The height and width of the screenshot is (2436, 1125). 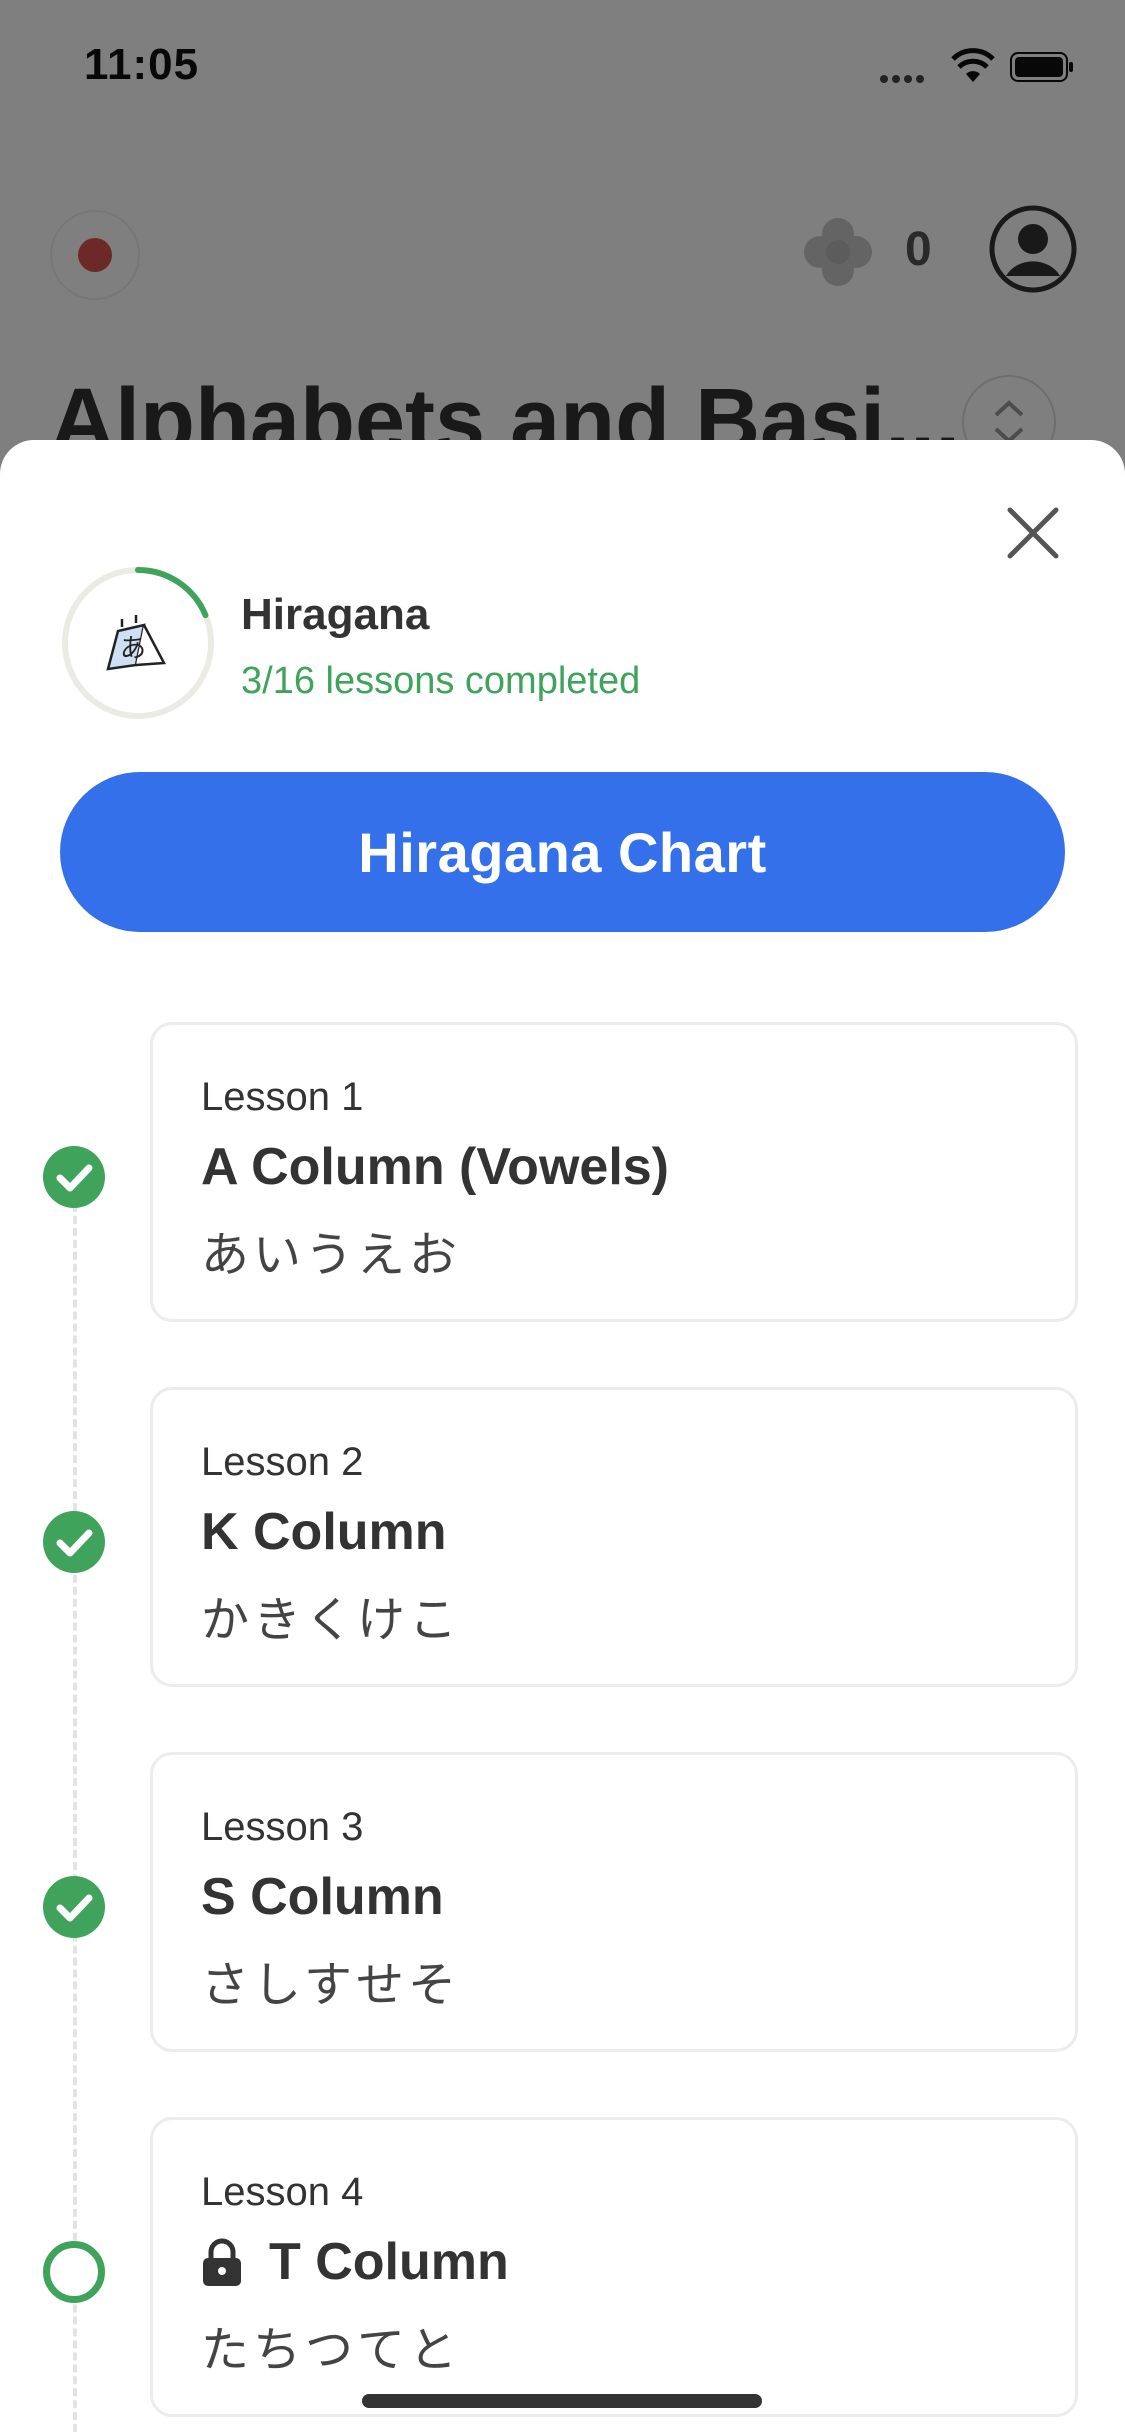 What do you see at coordinates (331, 1620) in the screenshot?
I see `lesson-kana: かきくけこ` at bounding box center [331, 1620].